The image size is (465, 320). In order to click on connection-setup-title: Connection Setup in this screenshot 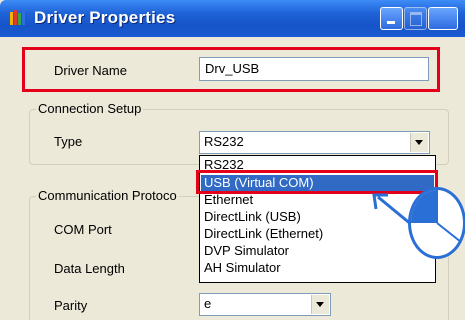, I will do `click(90, 108)`.